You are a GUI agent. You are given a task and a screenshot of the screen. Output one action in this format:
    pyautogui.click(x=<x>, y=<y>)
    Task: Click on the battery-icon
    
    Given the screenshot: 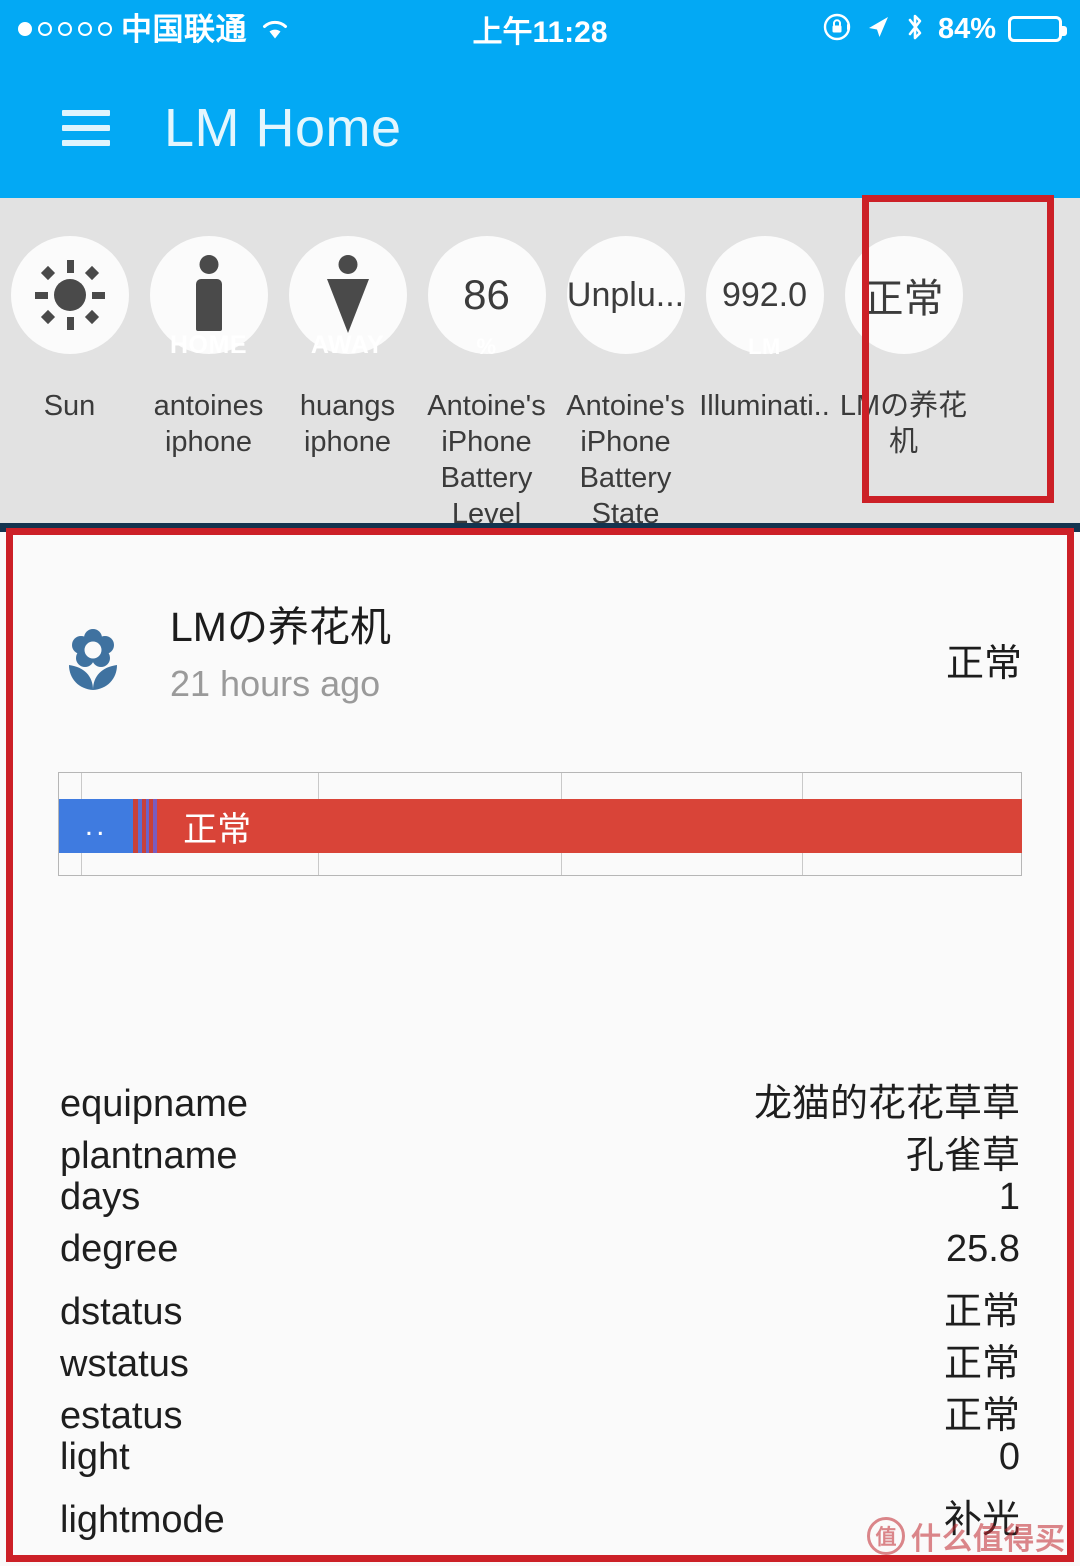 What is the action you would take?
    pyautogui.click(x=1037, y=29)
    